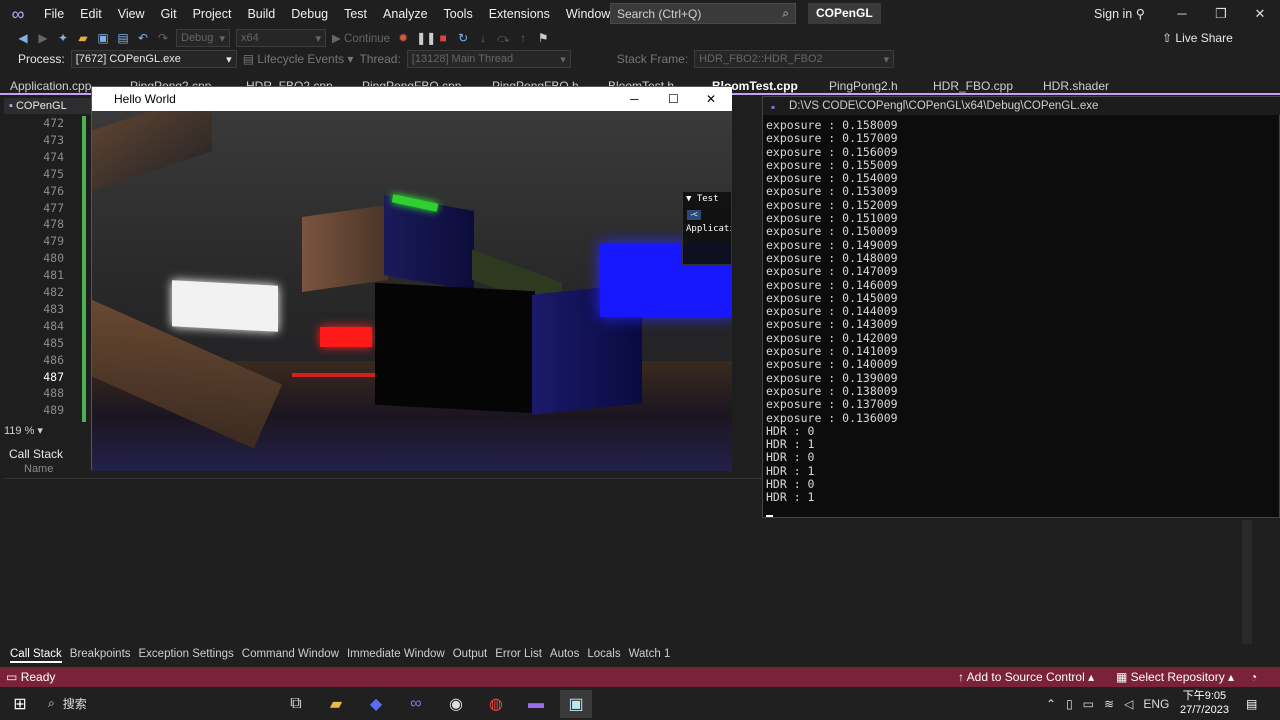 This screenshot has width=1280, height=720. Describe the element at coordinates (20, 704) in the screenshot. I see `windows-start-icon: ⊞` at that location.